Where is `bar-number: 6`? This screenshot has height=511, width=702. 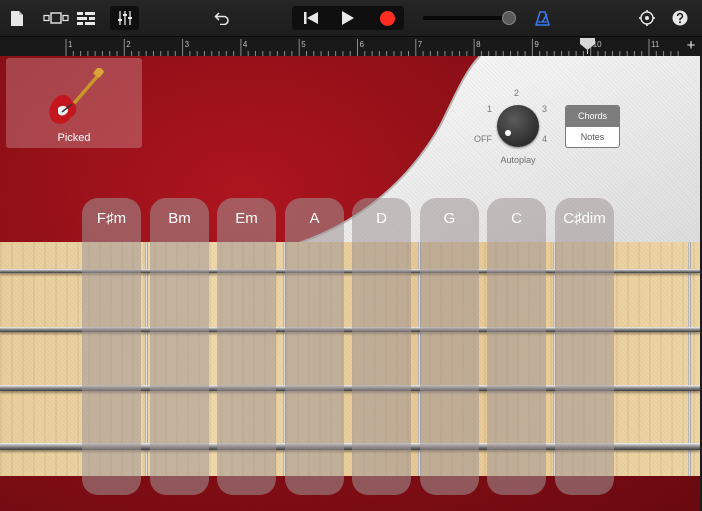
bar-number: 6 is located at coordinates (361, 44).